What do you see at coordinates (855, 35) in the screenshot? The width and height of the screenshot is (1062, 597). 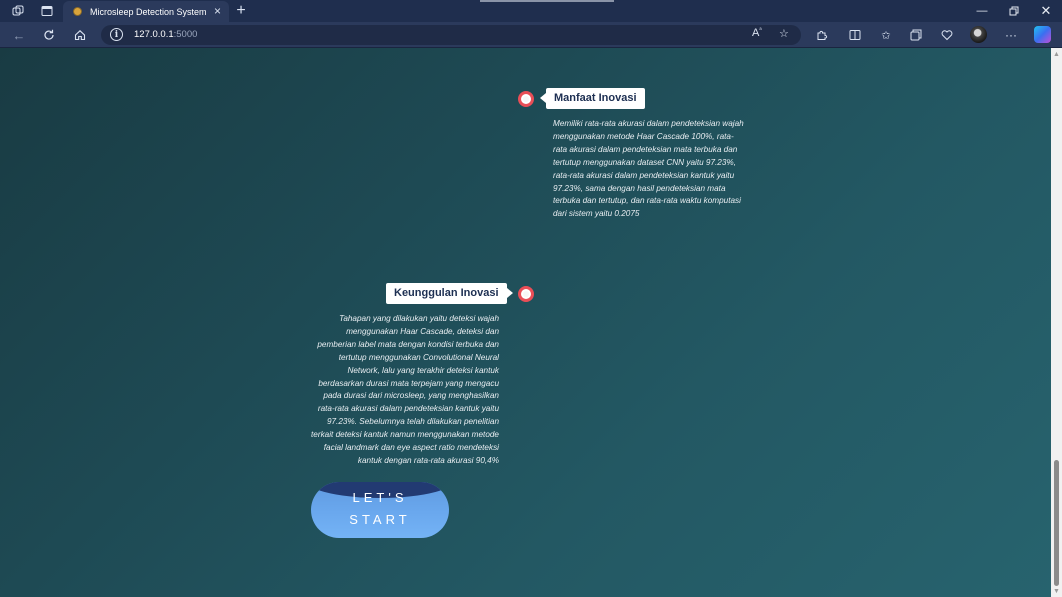 I see `split-screen-icon` at bounding box center [855, 35].